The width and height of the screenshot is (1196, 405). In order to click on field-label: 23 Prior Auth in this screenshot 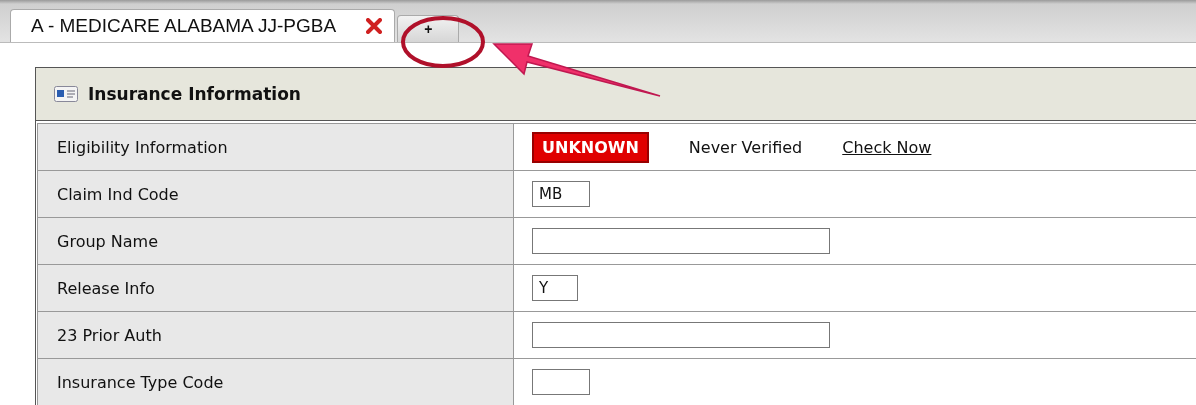, I will do `click(276, 335)`.